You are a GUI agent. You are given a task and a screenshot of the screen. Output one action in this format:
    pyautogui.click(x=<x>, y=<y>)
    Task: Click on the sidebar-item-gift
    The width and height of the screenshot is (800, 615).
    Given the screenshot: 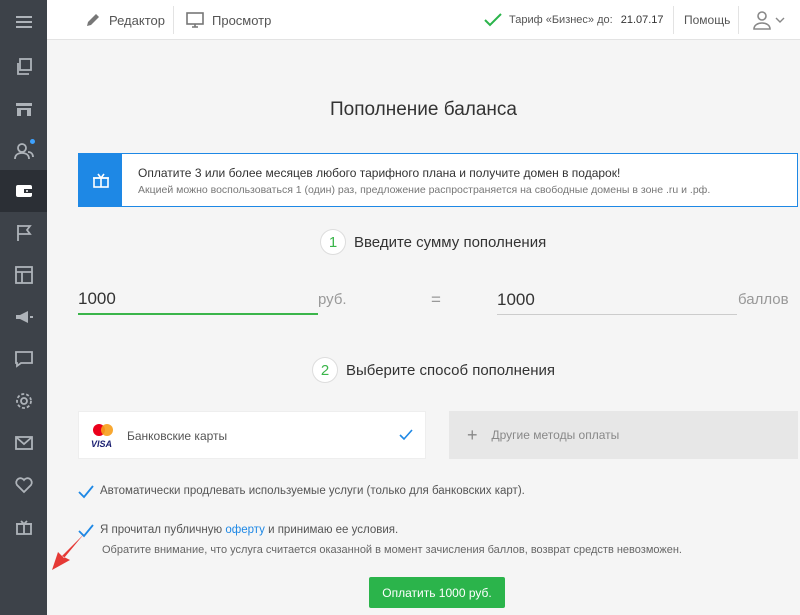 What is the action you would take?
    pyautogui.click(x=23, y=527)
    